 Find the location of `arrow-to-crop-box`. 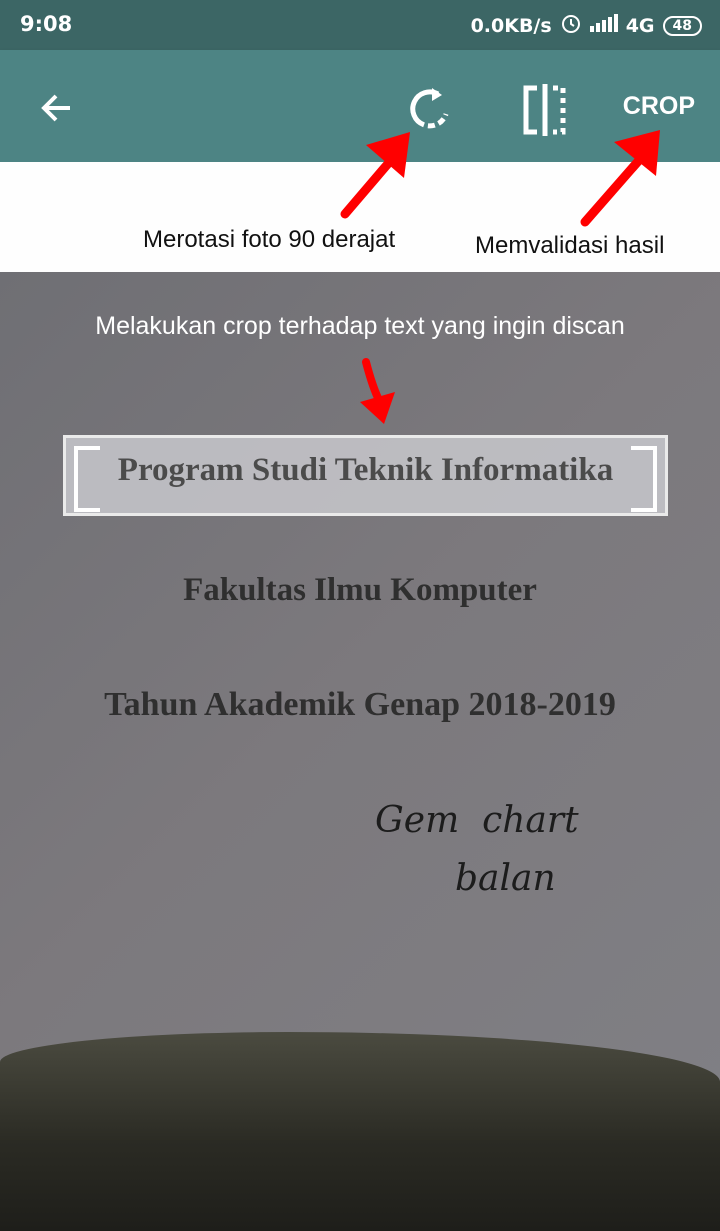

arrow-to-crop-box is located at coordinates (377, 391).